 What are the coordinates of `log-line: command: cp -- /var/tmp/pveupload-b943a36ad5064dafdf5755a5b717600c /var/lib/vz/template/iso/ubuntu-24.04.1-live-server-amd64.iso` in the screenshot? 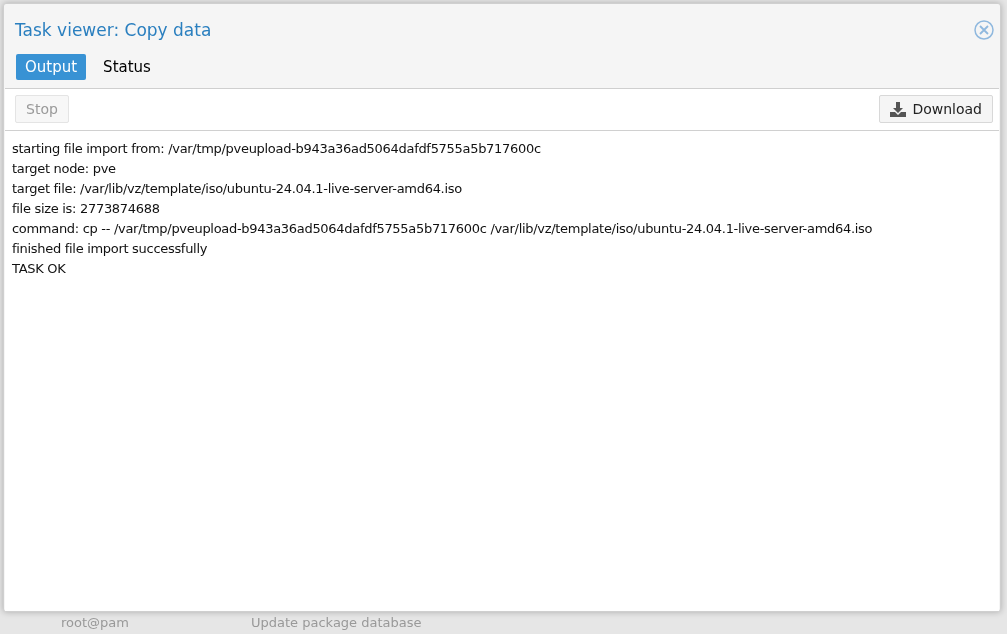 It's located at (443, 229).